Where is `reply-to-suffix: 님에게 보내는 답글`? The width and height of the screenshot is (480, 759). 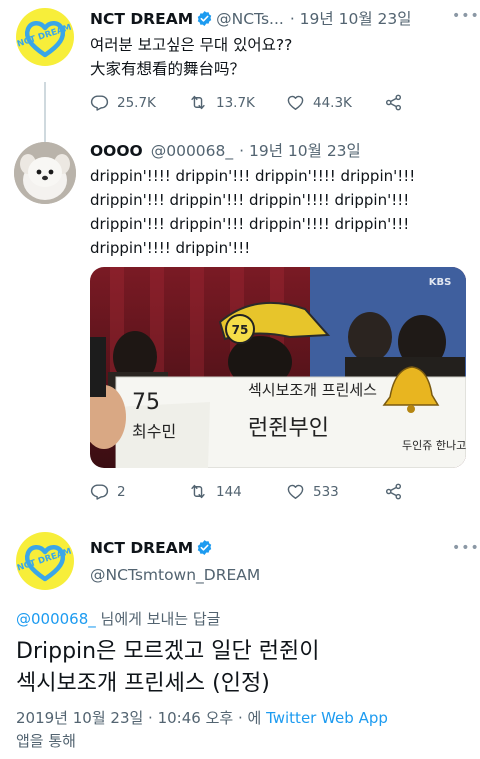
reply-to-suffix: 님에게 보내는 답글 is located at coordinates (158, 619).